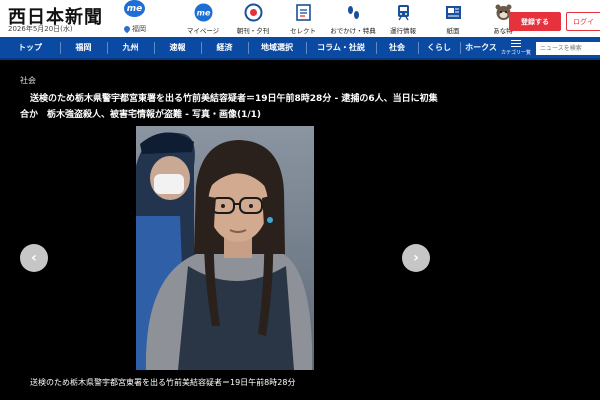 This screenshot has height=400, width=600. I want to click on current-date: 2026年5月20日(水), so click(40, 29).